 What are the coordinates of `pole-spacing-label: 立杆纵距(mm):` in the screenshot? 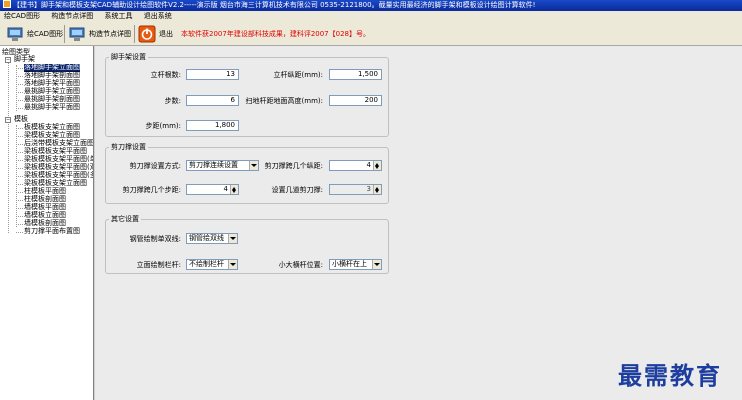 It's located at (298, 75).